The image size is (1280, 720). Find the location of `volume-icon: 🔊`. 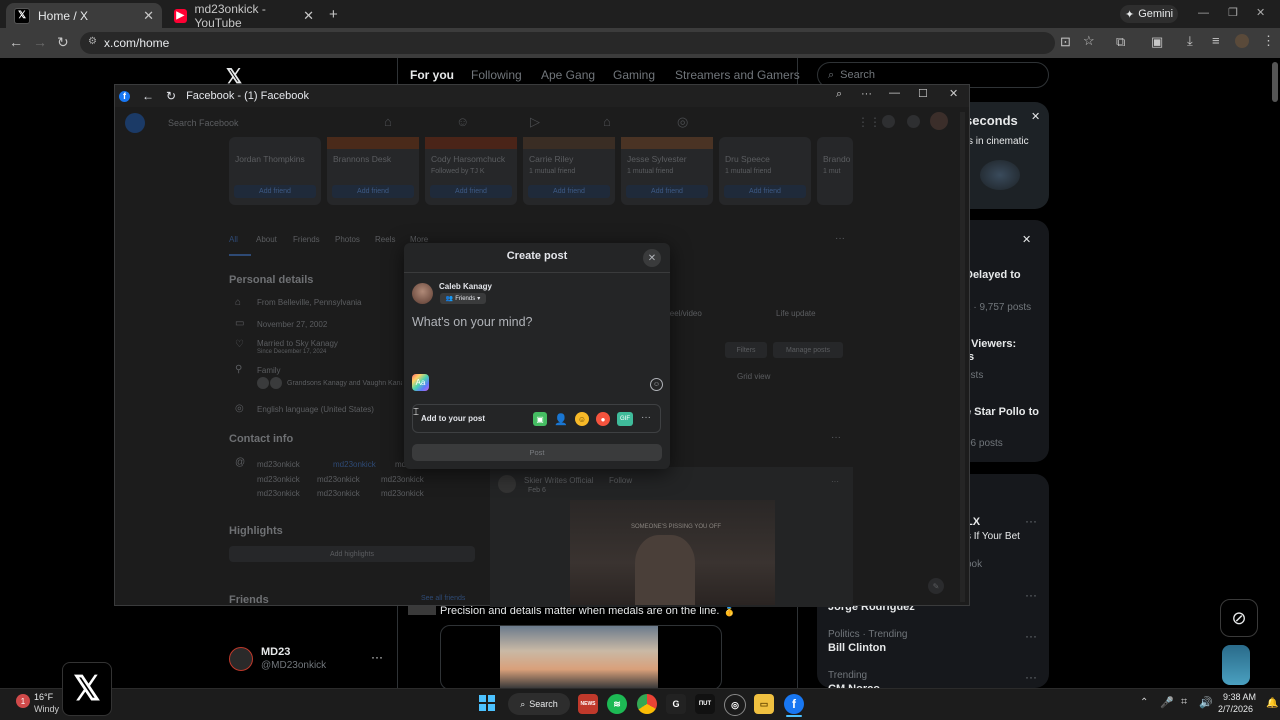

volume-icon: 🔊 is located at coordinates (1206, 702).